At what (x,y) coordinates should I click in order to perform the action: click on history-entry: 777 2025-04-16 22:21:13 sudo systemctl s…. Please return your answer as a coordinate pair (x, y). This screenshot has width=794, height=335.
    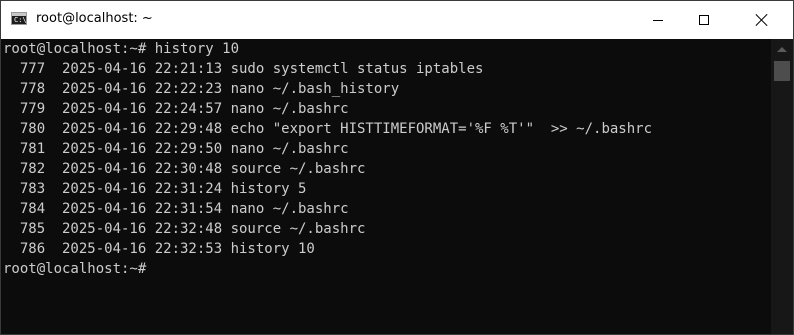
    Looking at the image, I should click on (243, 69).